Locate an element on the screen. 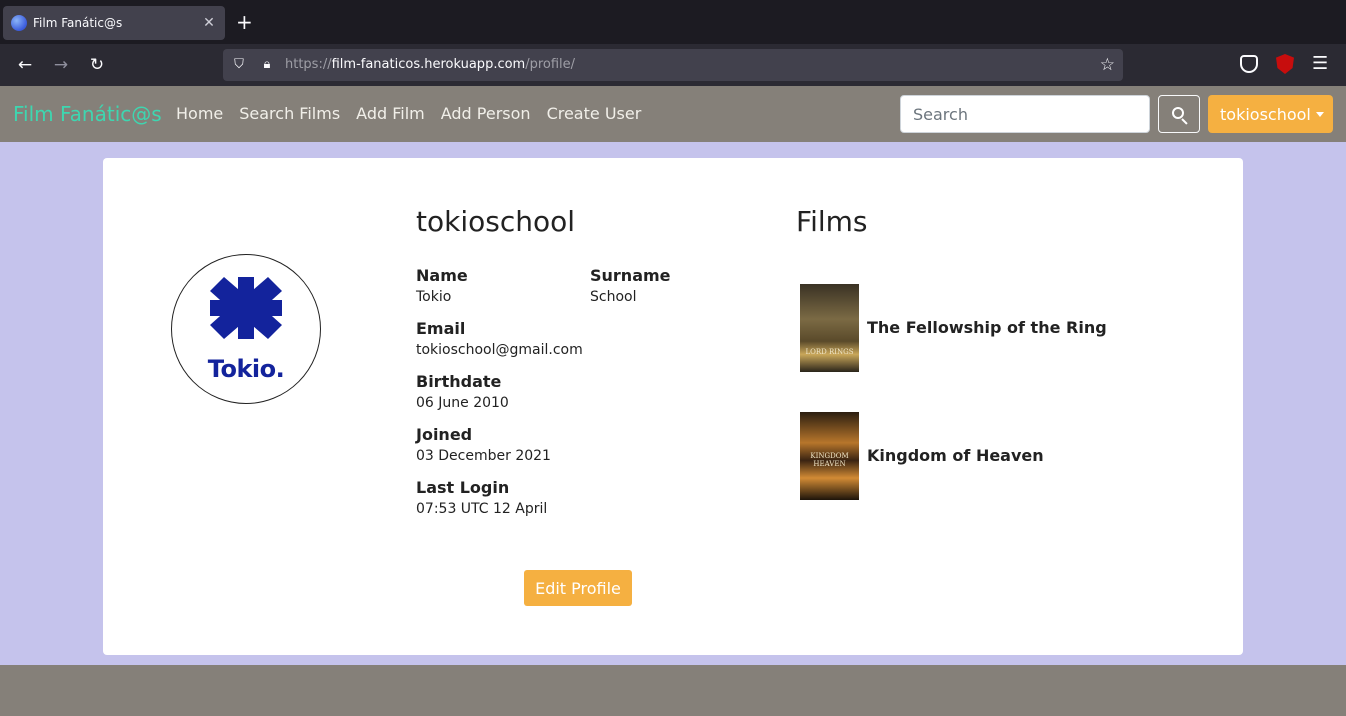  surname-value: School is located at coordinates (613, 297).